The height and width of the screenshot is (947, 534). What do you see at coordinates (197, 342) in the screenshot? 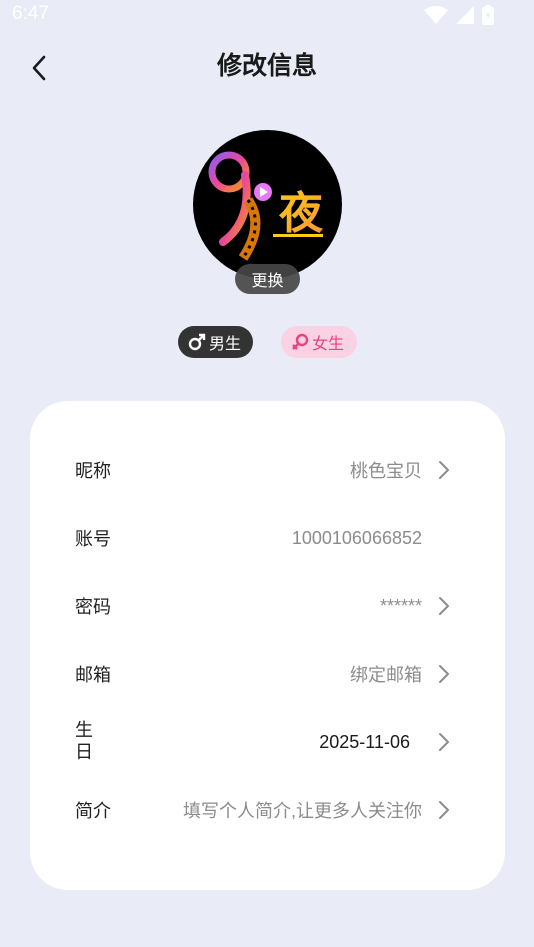
I see `male-symbol-icon` at bounding box center [197, 342].